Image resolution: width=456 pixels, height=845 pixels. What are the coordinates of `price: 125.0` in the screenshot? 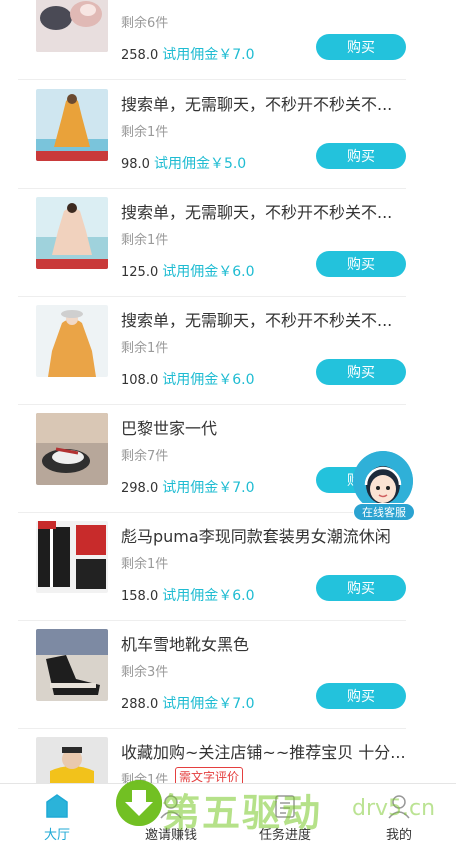 It's located at (140, 272).